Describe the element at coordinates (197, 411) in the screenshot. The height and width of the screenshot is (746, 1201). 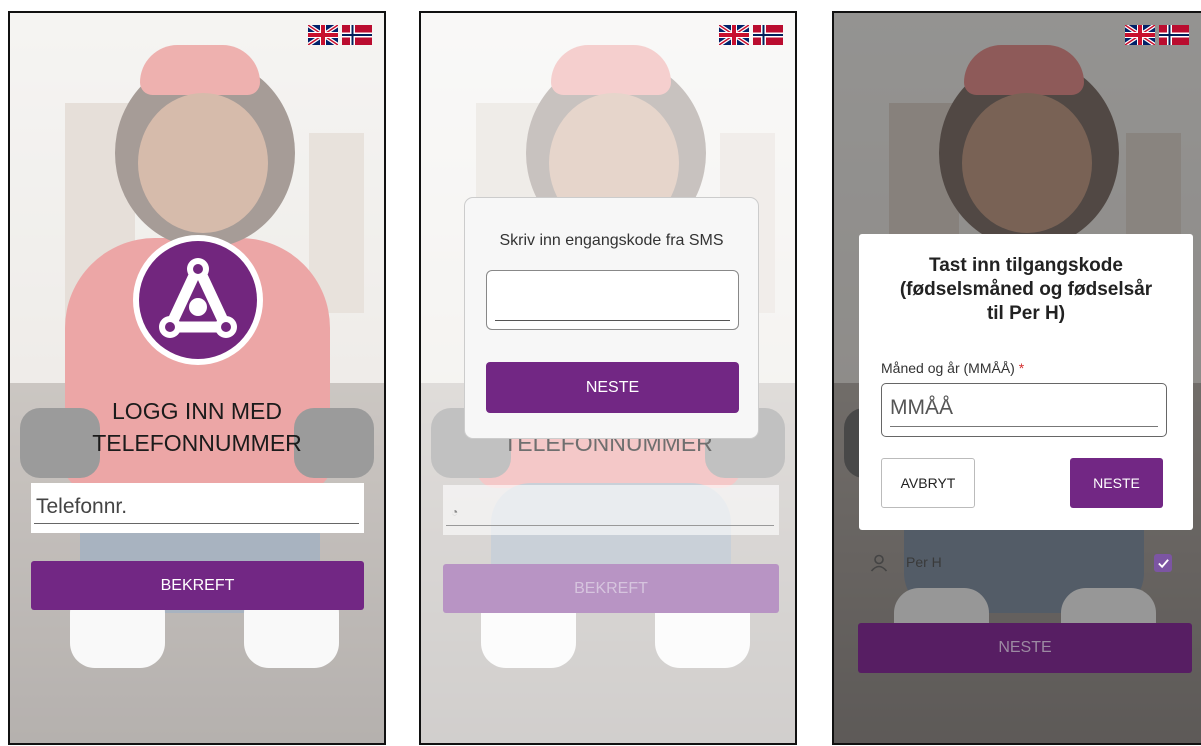
I see `title-line-1: LOGG INN MED` at that location.